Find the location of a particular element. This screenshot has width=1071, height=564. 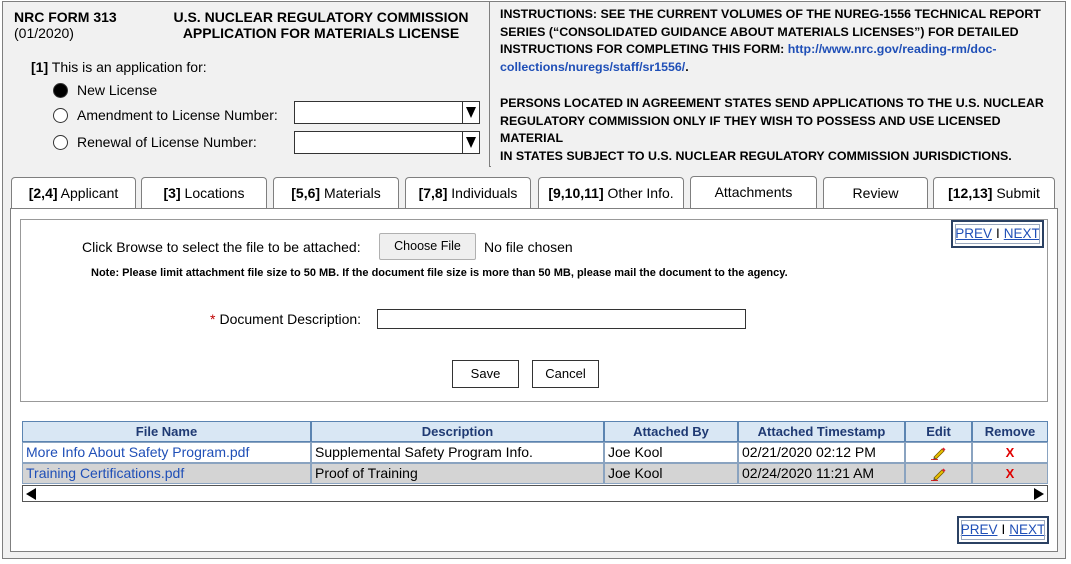

application-type-option: Amendment to License Number: is located at coordinates (165, 115).